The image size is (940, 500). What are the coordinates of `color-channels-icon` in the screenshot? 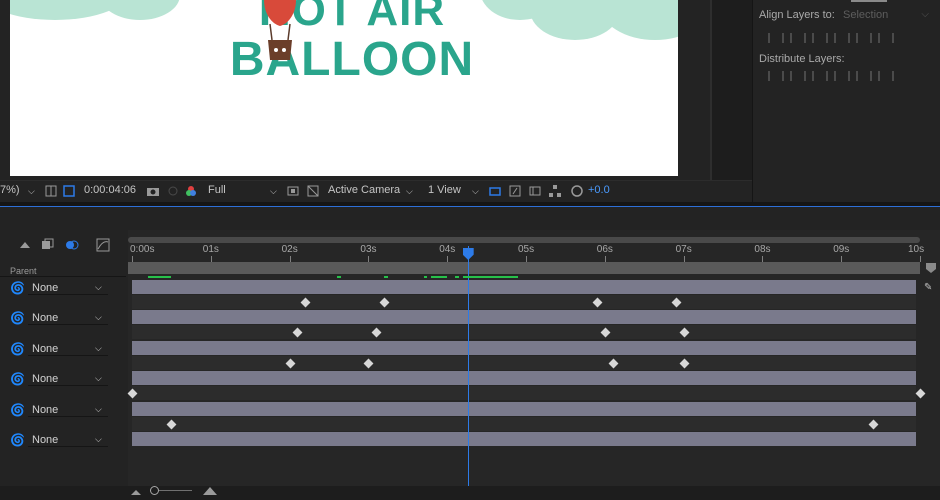 It's located at (191, 191).